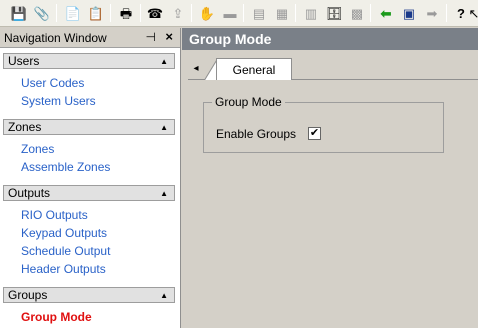  What do you see at coordinates (333, 68) in the screenshot?
I see `tab-bar: ◂ General` at bounding box center [333, 68].